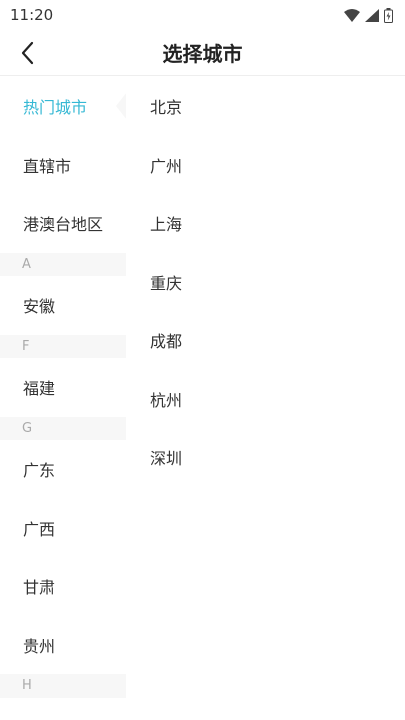 This screenshot has width=405, height=720. I want to click on active-indicator-icon, so click(121, 106).